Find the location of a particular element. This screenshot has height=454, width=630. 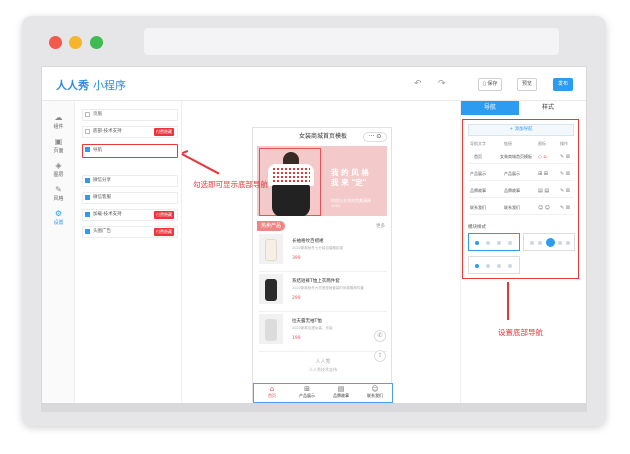

address-bar is located at coordinates (351, 41).